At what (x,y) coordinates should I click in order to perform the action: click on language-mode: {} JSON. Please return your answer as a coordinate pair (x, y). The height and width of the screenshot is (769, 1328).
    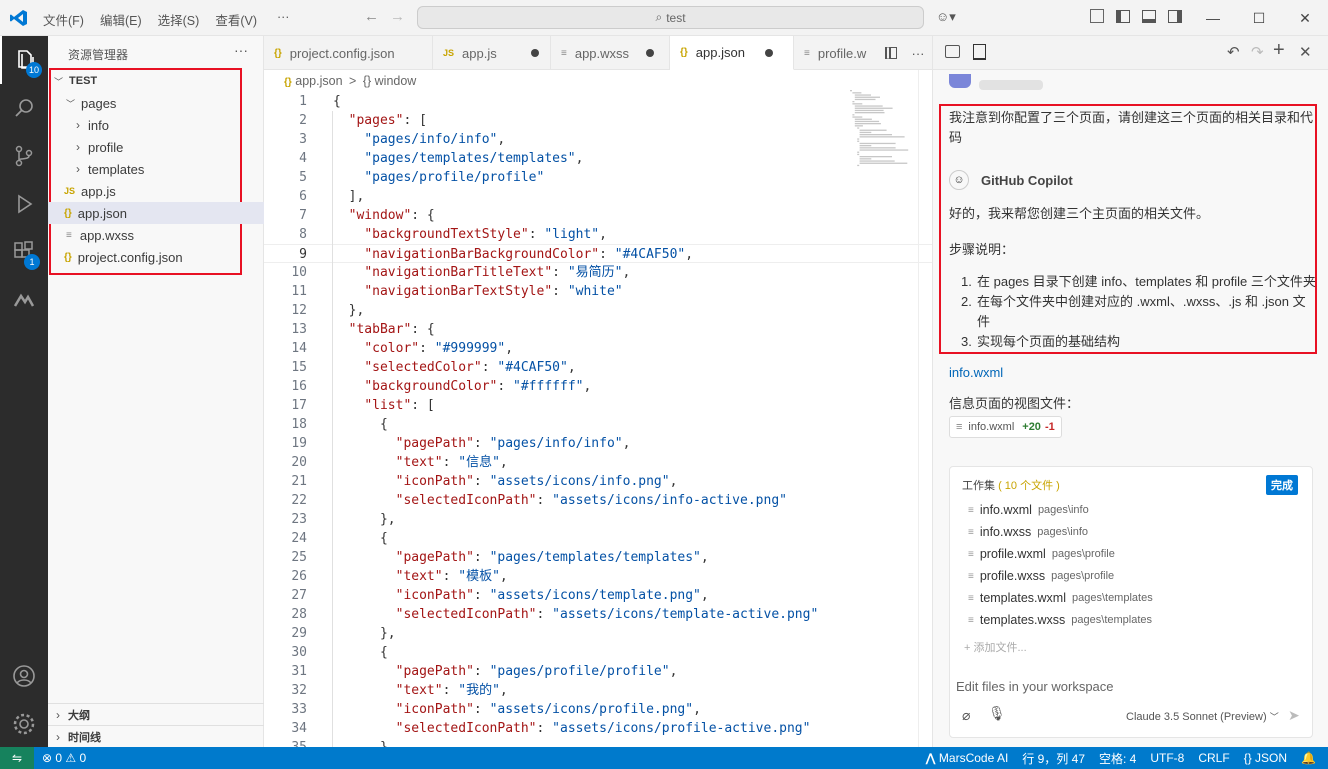
    Looking at the image, I should click on (1265, 758).